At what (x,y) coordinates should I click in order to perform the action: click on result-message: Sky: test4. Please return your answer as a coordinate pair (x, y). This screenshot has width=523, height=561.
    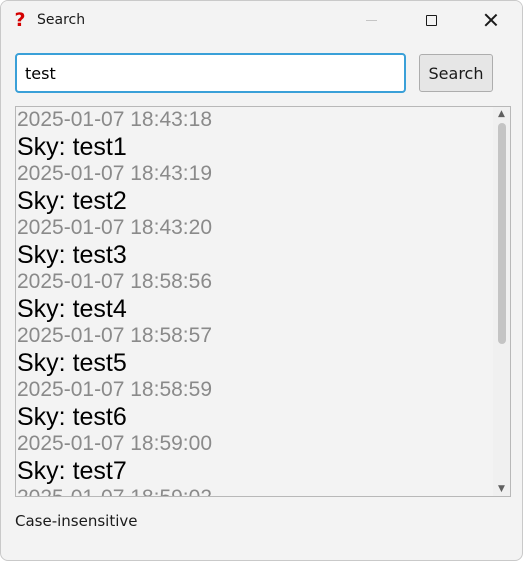
    Looking at the image, I should click on (72, 309).